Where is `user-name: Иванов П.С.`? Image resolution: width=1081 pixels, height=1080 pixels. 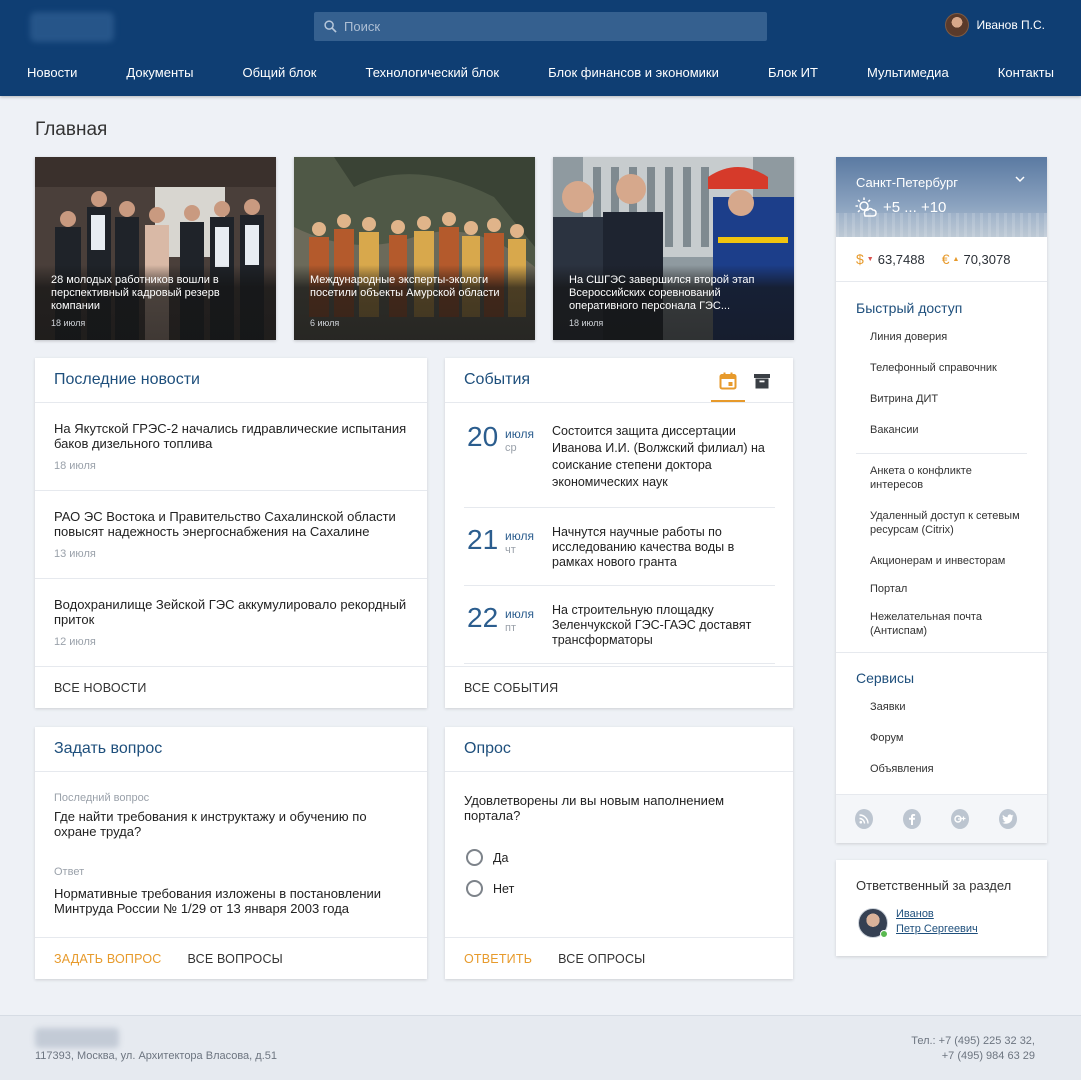
user-name: Иванов П.С. is located at coordinates (1010, 25).